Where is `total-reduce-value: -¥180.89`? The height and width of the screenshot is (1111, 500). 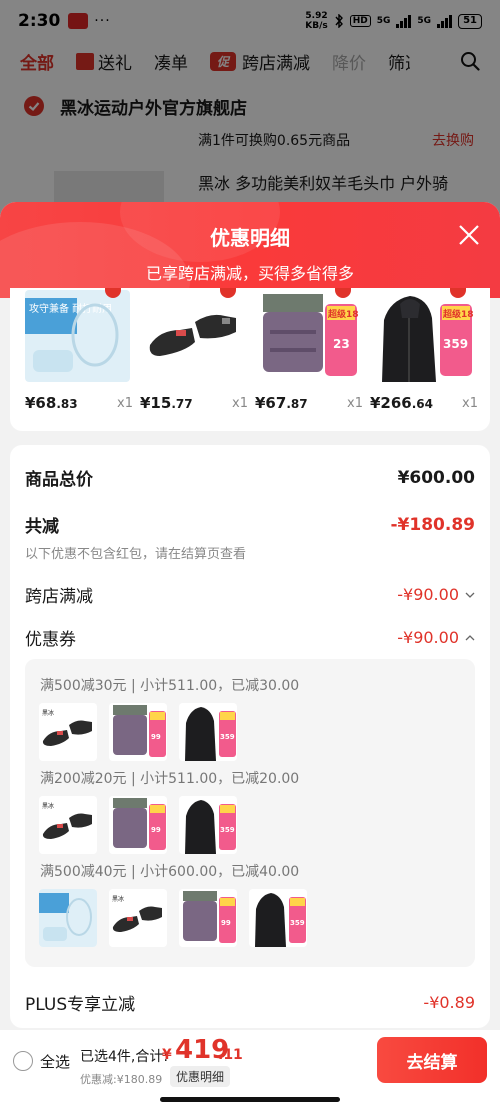 total-reduce-value: -¥180.89 is located at coordinates (433, 524).